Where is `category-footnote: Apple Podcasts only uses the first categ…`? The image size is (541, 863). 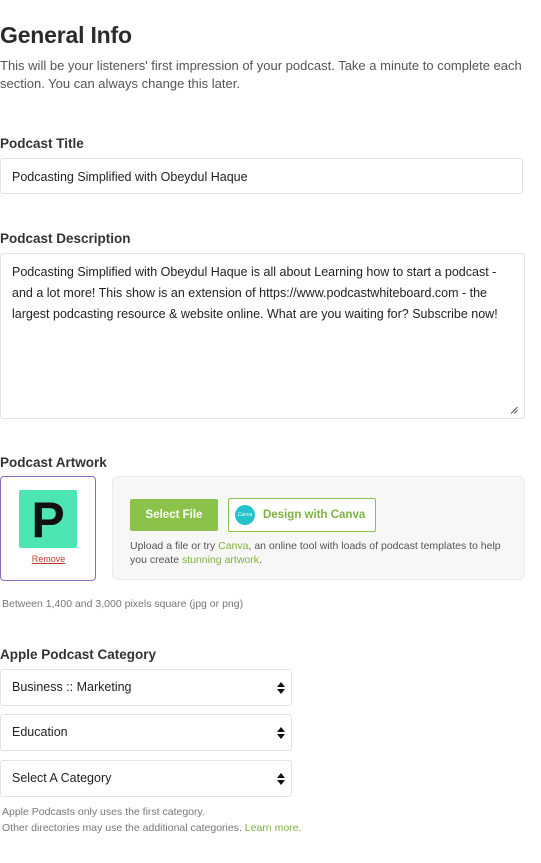 category-footnote: Apple Podcasts only uses the first categ… is located at coordinates (151, 820).